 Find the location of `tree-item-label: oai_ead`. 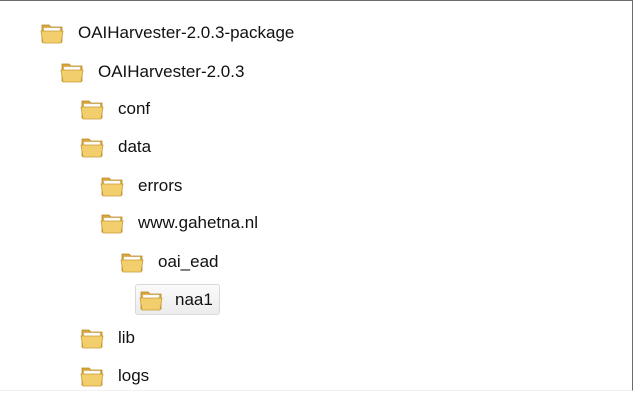

tree-item-label: oai_ead is located at coordinates (188, 261).